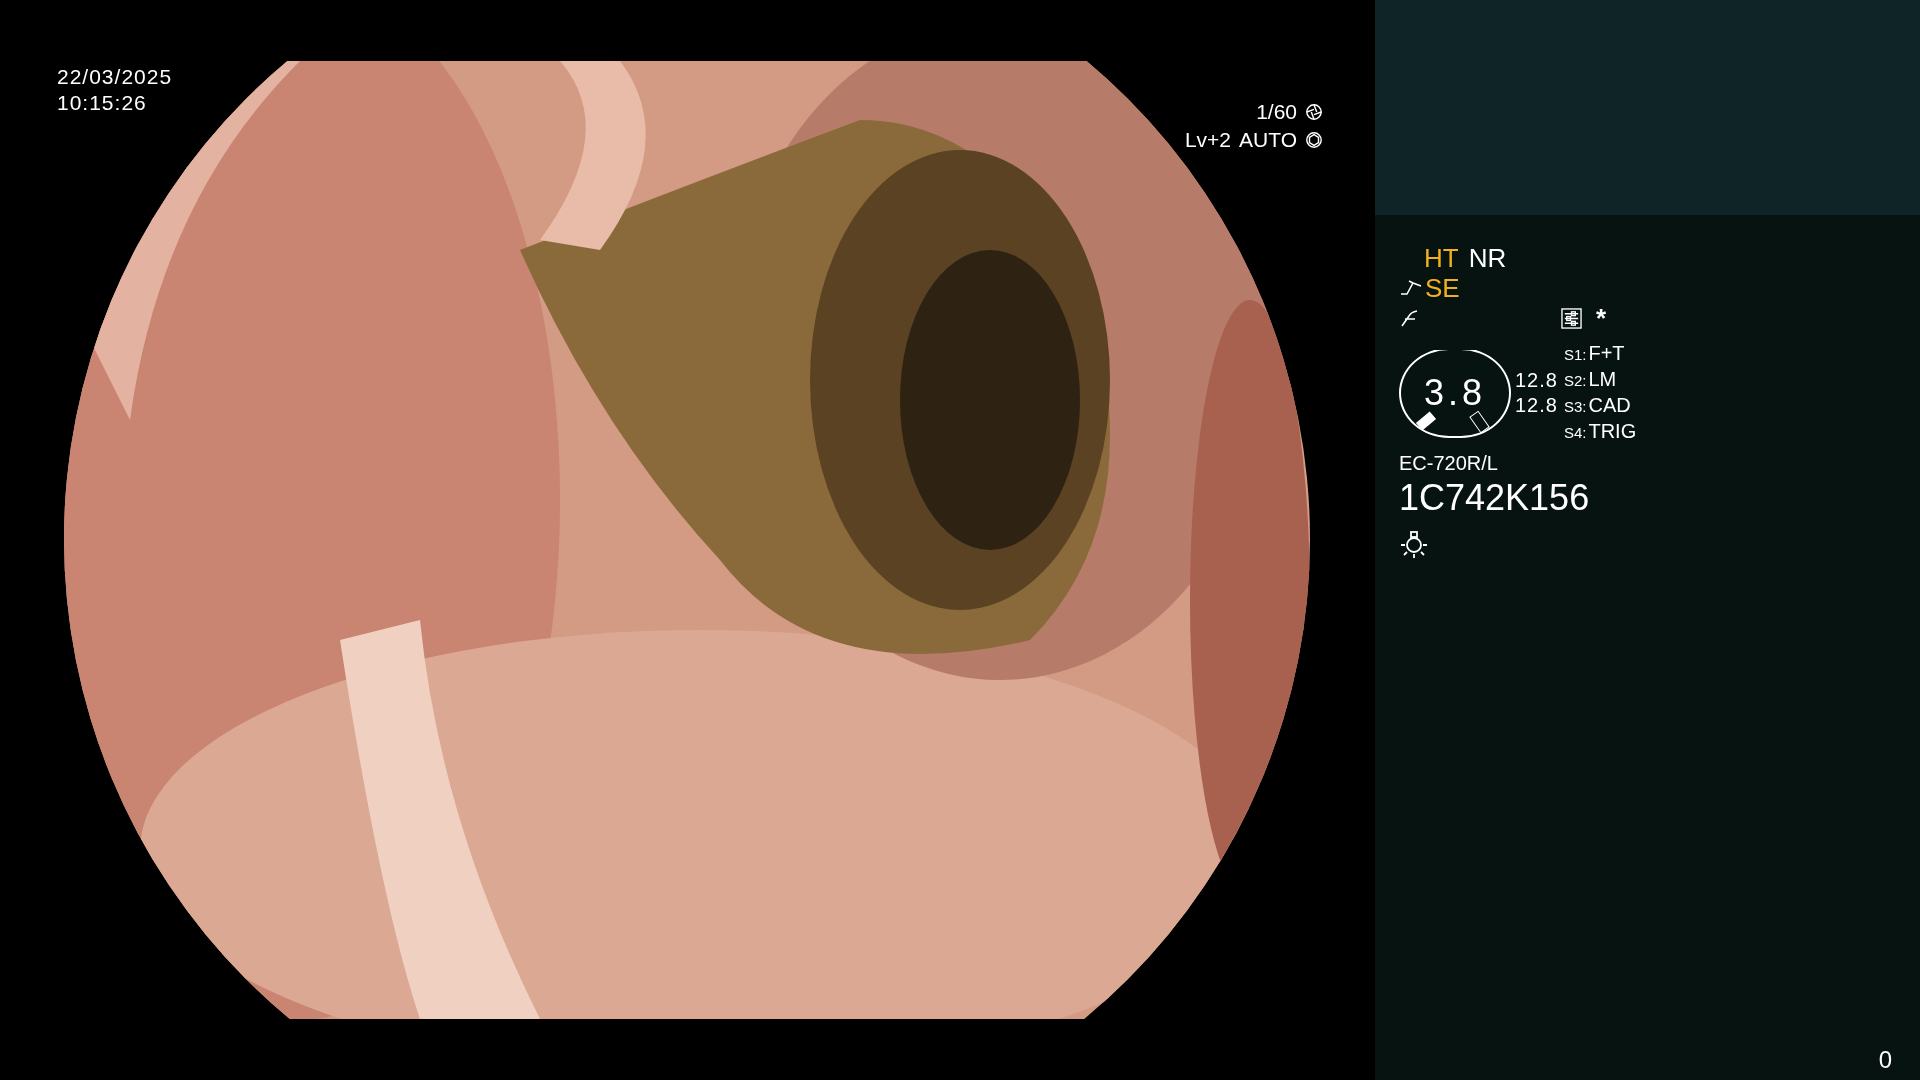 This screenshot has height=1080, width=1920. Describe the element at coordinates (1575, 380) in the screenshot. I see `switch-key: S2:` at that location.